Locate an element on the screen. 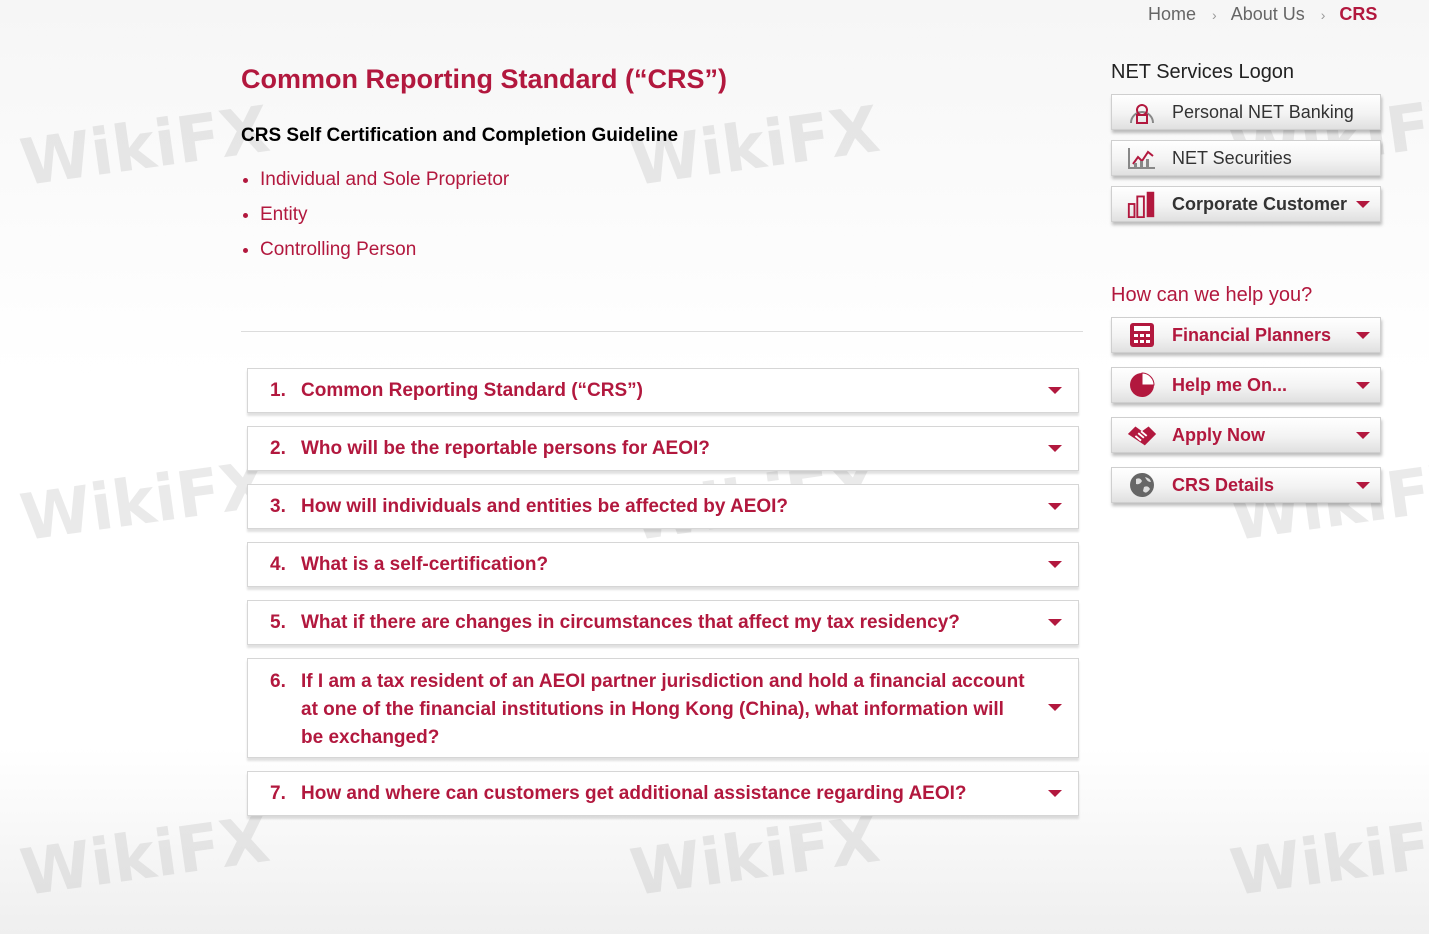 The height and width of the screenshot is (934, 1429). help-heading: How can we help you? is located at coordinates (1212, 295).